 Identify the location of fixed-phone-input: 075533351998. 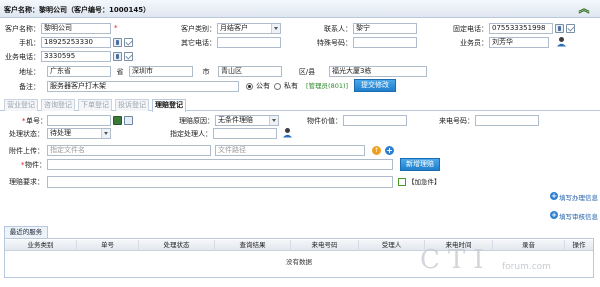
(521, 28).